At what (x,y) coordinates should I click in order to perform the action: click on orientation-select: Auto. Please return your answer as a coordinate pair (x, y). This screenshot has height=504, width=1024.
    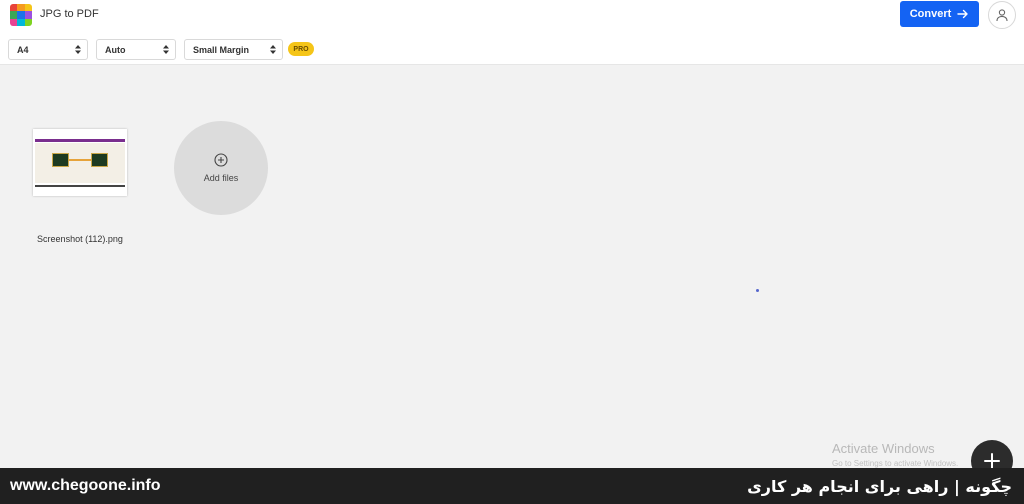
    Looking at the image, I should click on (136, 49).